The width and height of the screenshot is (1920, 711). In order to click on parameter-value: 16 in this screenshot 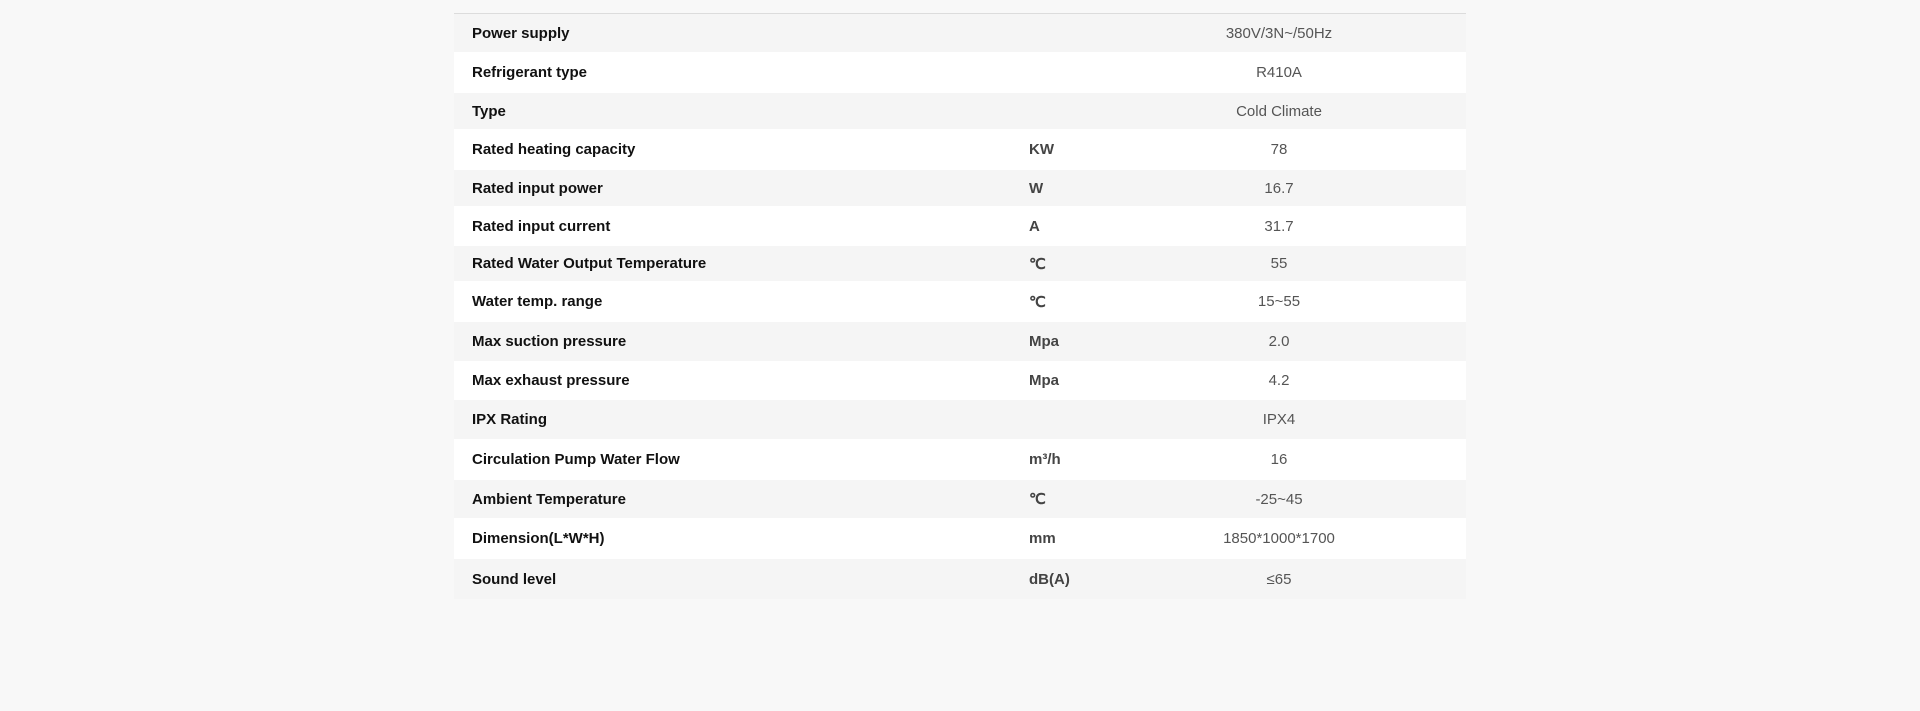, I will do `click(1279, 459)`.